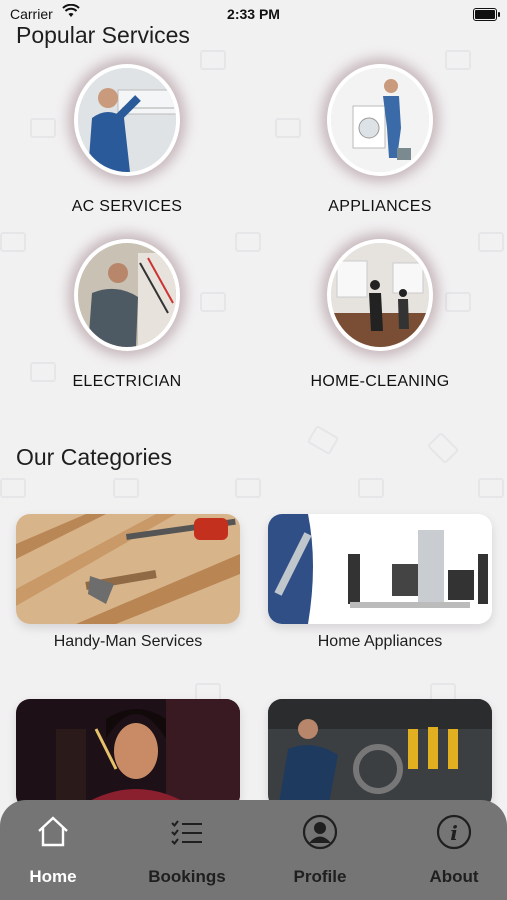  Describe the element at coordinates (128, 641) in the screenshot. I see `handyman-label: Handy-Man Services` at that location.